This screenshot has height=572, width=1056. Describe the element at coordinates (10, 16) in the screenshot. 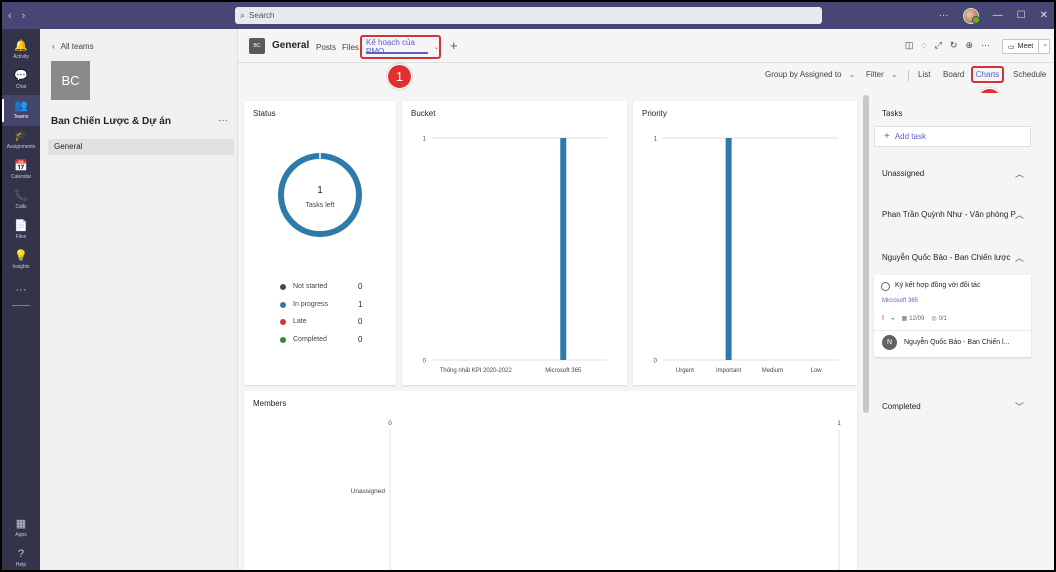

I see `back-arrow-icon: ‹` at that location.